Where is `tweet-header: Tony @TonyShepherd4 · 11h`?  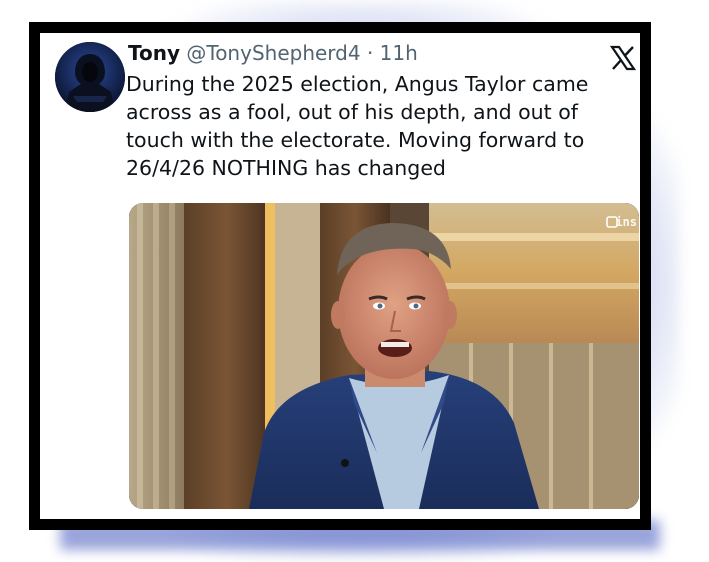
tweet-header: Tony @TonyShepherd4 · 11h is located at coordinates (273, 53).